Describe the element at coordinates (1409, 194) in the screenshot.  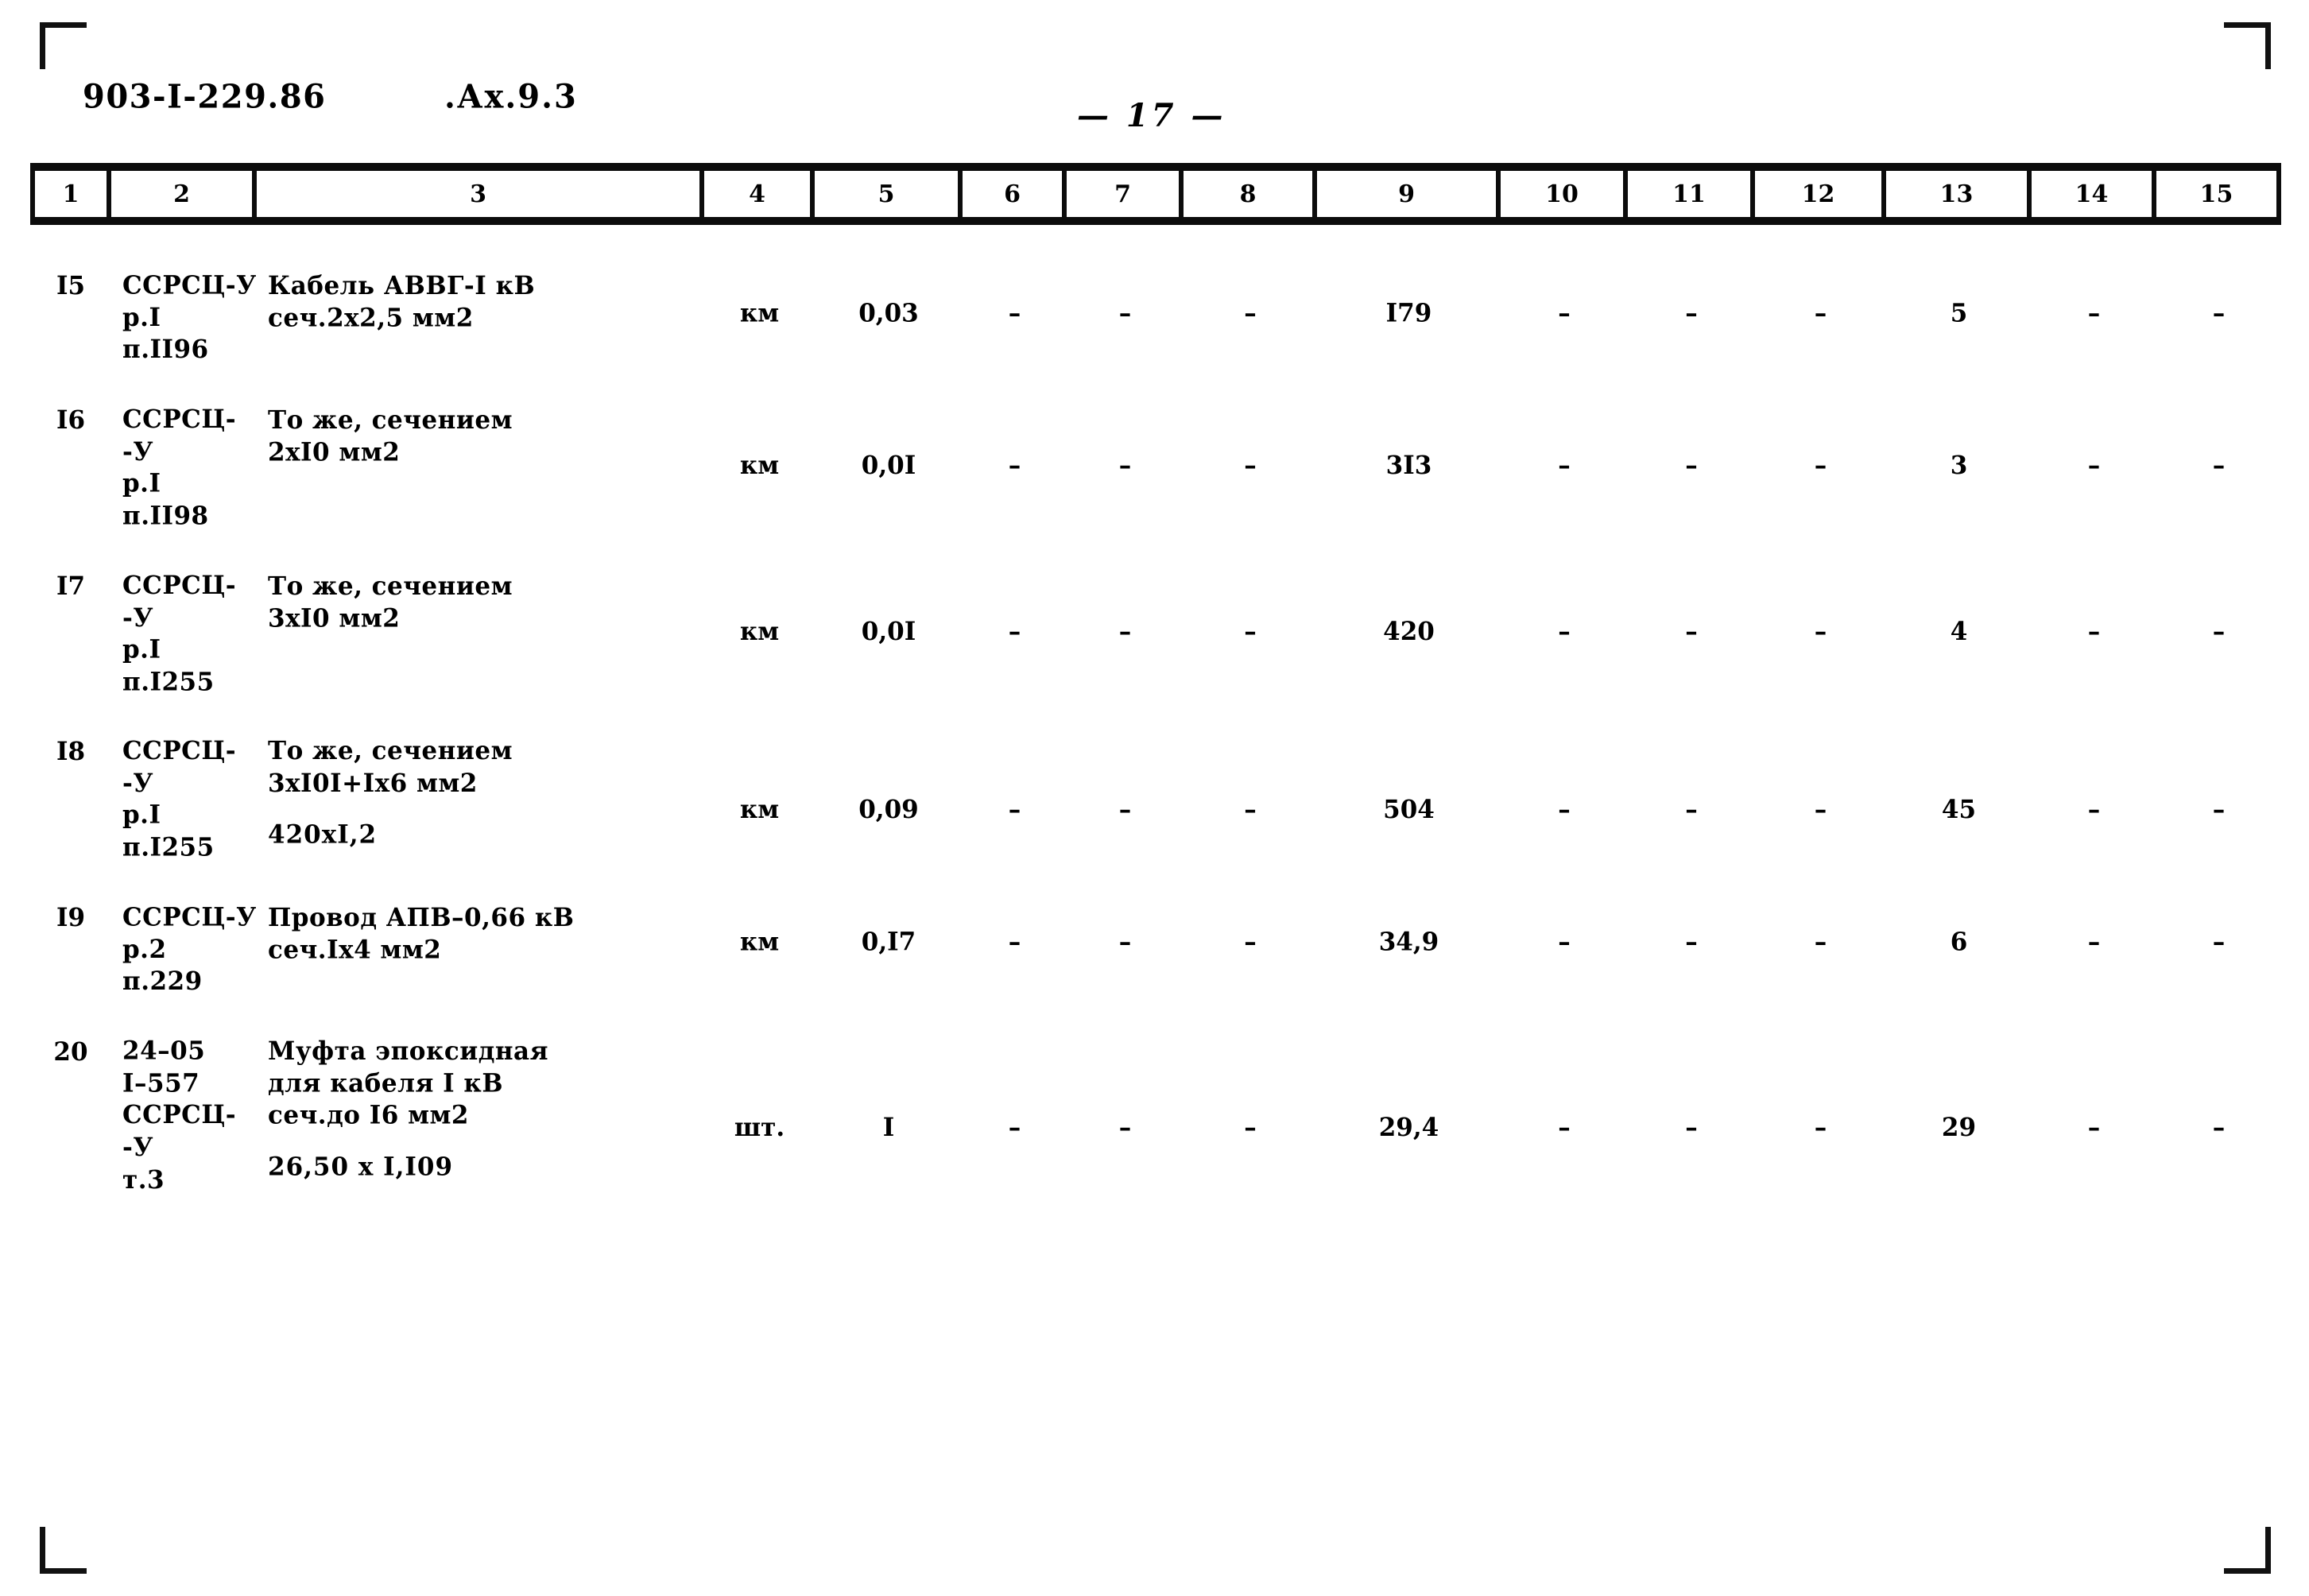
I see `column-header-9: 9` at that location.